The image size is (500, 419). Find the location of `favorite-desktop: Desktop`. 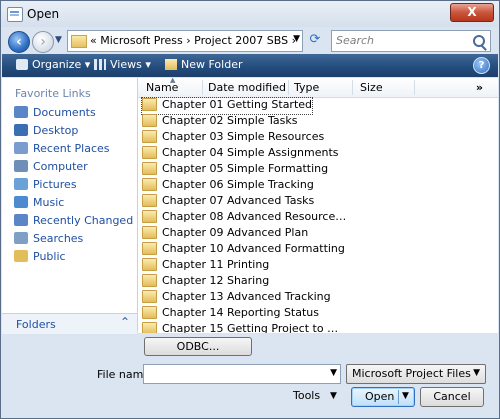

favorite-desktop: Desktop is located at coordinates (46, 132).